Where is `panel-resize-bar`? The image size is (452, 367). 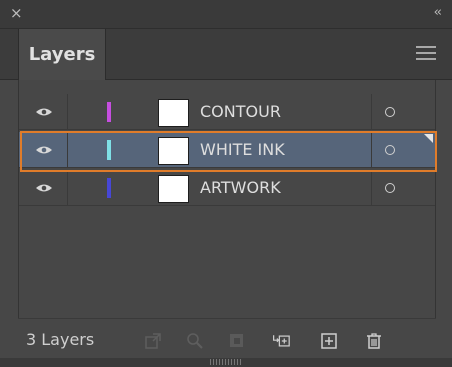 panel-resize-bar is located at coordinates (226, 362).